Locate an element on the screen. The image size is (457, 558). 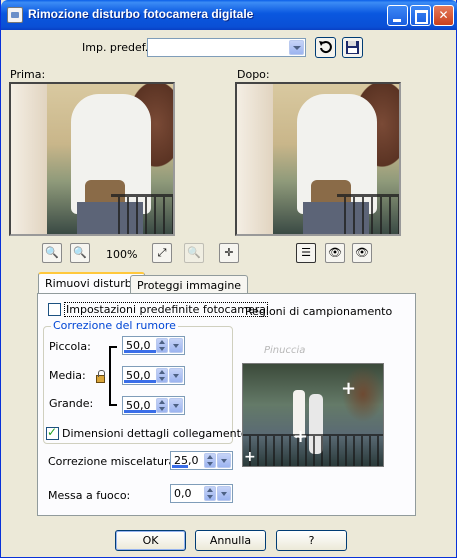
noise-group-title: Correzione del rumore is located at coordinates (114, 325).